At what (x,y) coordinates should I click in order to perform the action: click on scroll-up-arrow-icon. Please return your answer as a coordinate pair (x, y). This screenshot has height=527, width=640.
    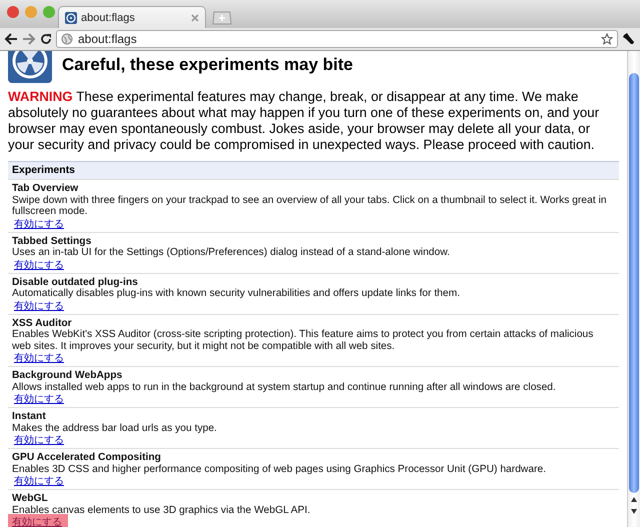
    Looking at the image, I should click on (634, 499).